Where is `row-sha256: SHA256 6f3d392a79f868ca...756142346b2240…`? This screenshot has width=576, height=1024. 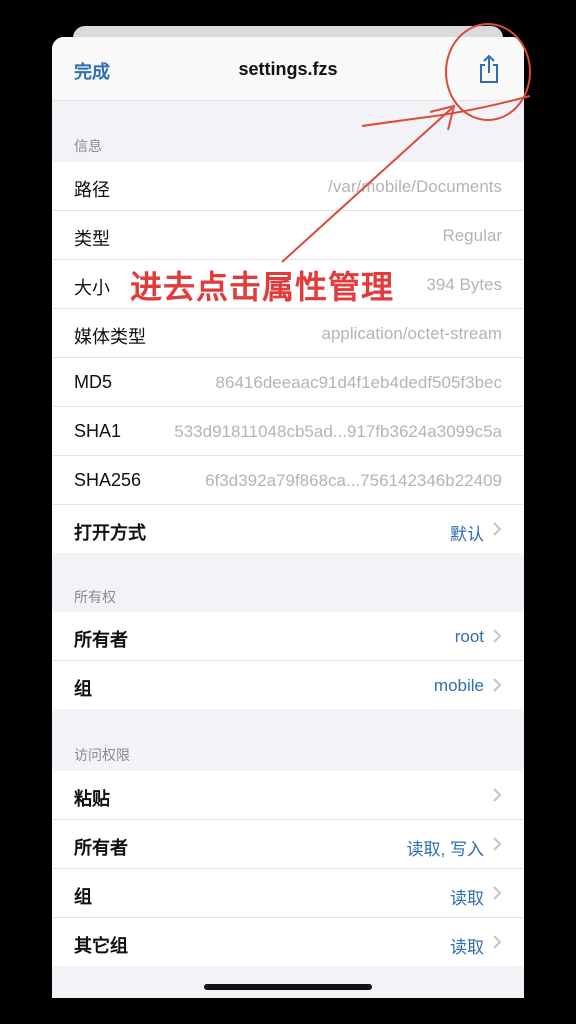 row-sha256: SHA256 6f3d392a79f868ca...756142346b2240… is located at coordinates (288, 480).